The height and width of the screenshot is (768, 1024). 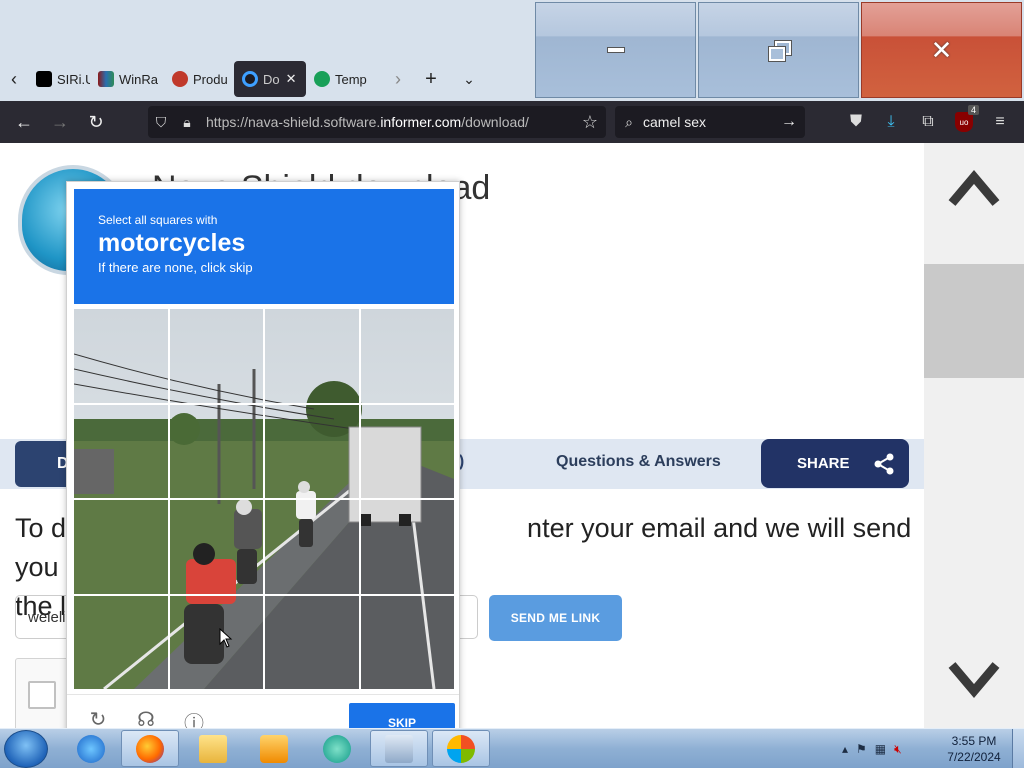 I want to click on internet-explorer-icon, so click(x=91, y=748).